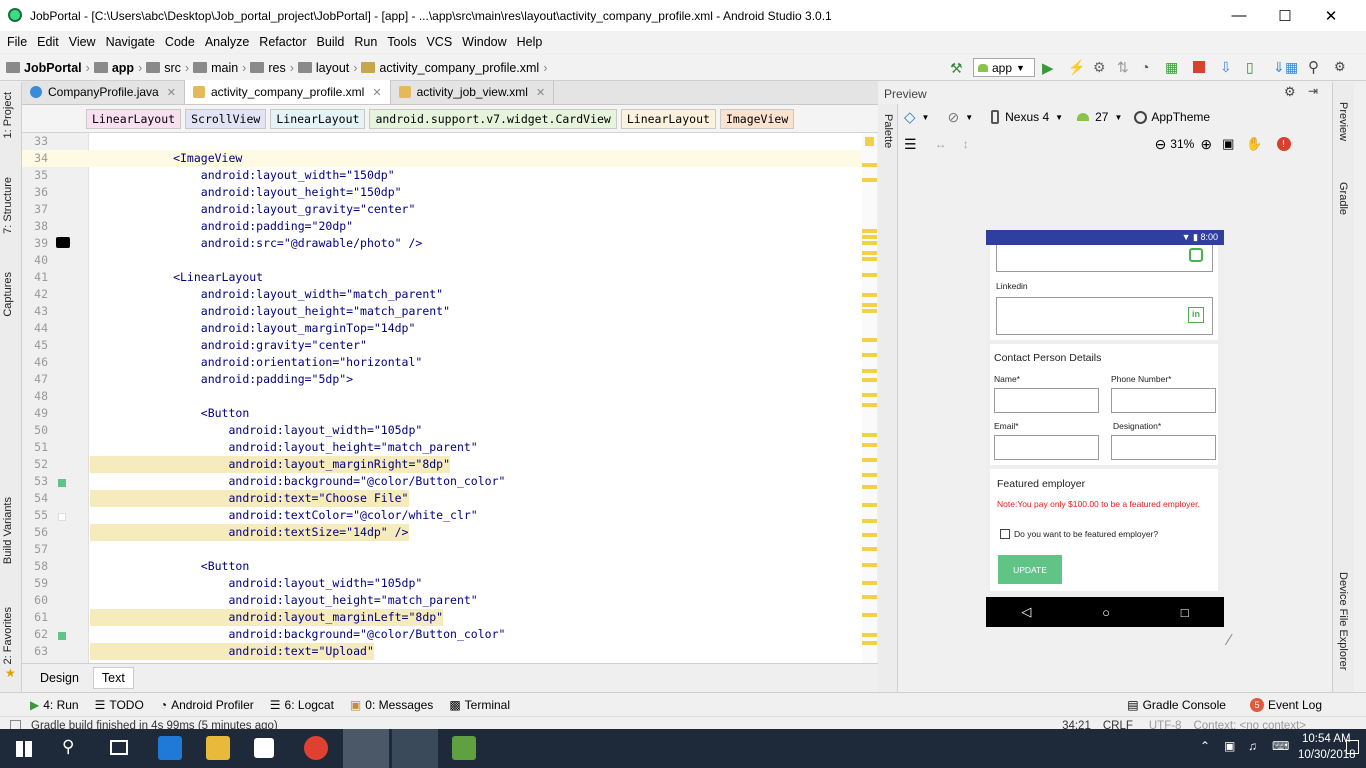 Image resolution: width=1366 pixels, height=768 pixels. I want to click on tab-design: Design, so click(59, 678).